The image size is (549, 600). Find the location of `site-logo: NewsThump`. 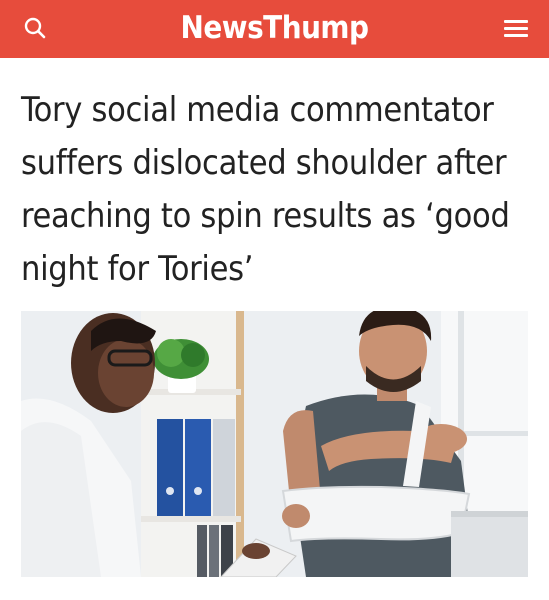

site-logo: NewsThump is located at coordinates (274, 28).